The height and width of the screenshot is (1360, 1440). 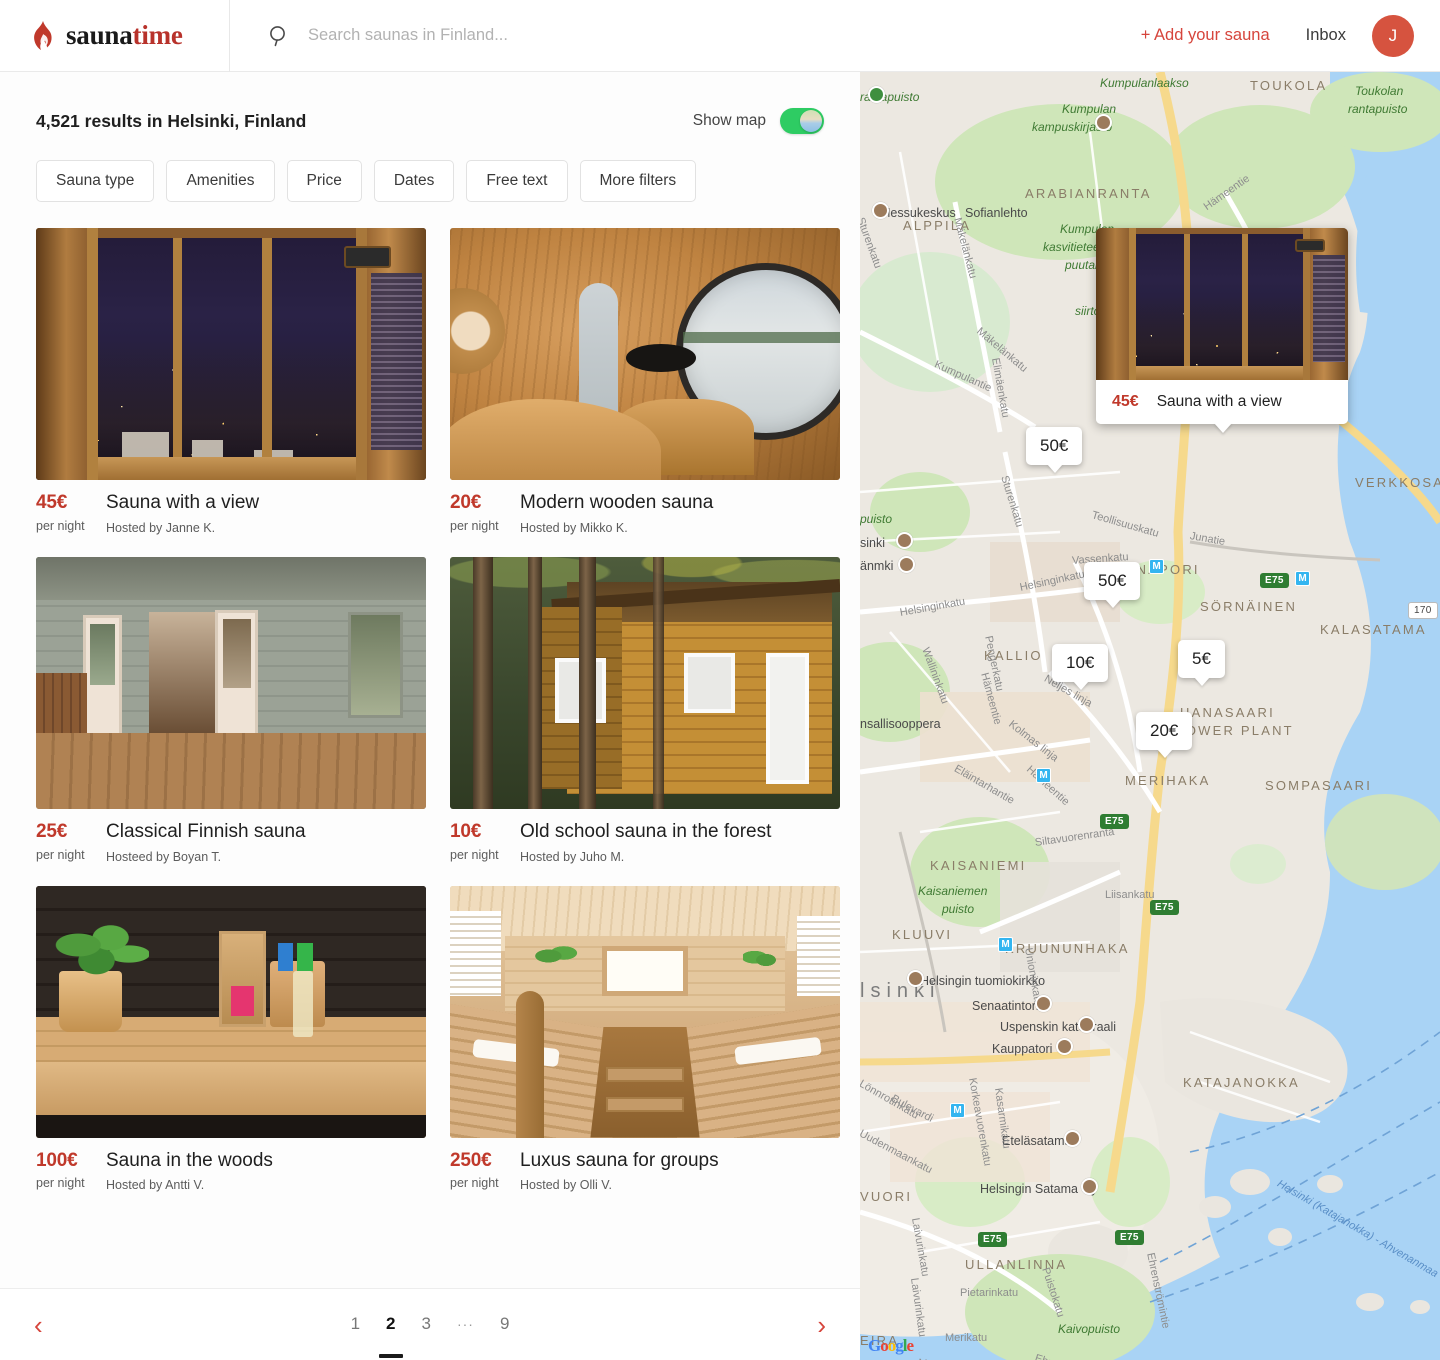 I want to click on map-popup-card: 45€ Sauna with a view, so click(x=1222, y=326).